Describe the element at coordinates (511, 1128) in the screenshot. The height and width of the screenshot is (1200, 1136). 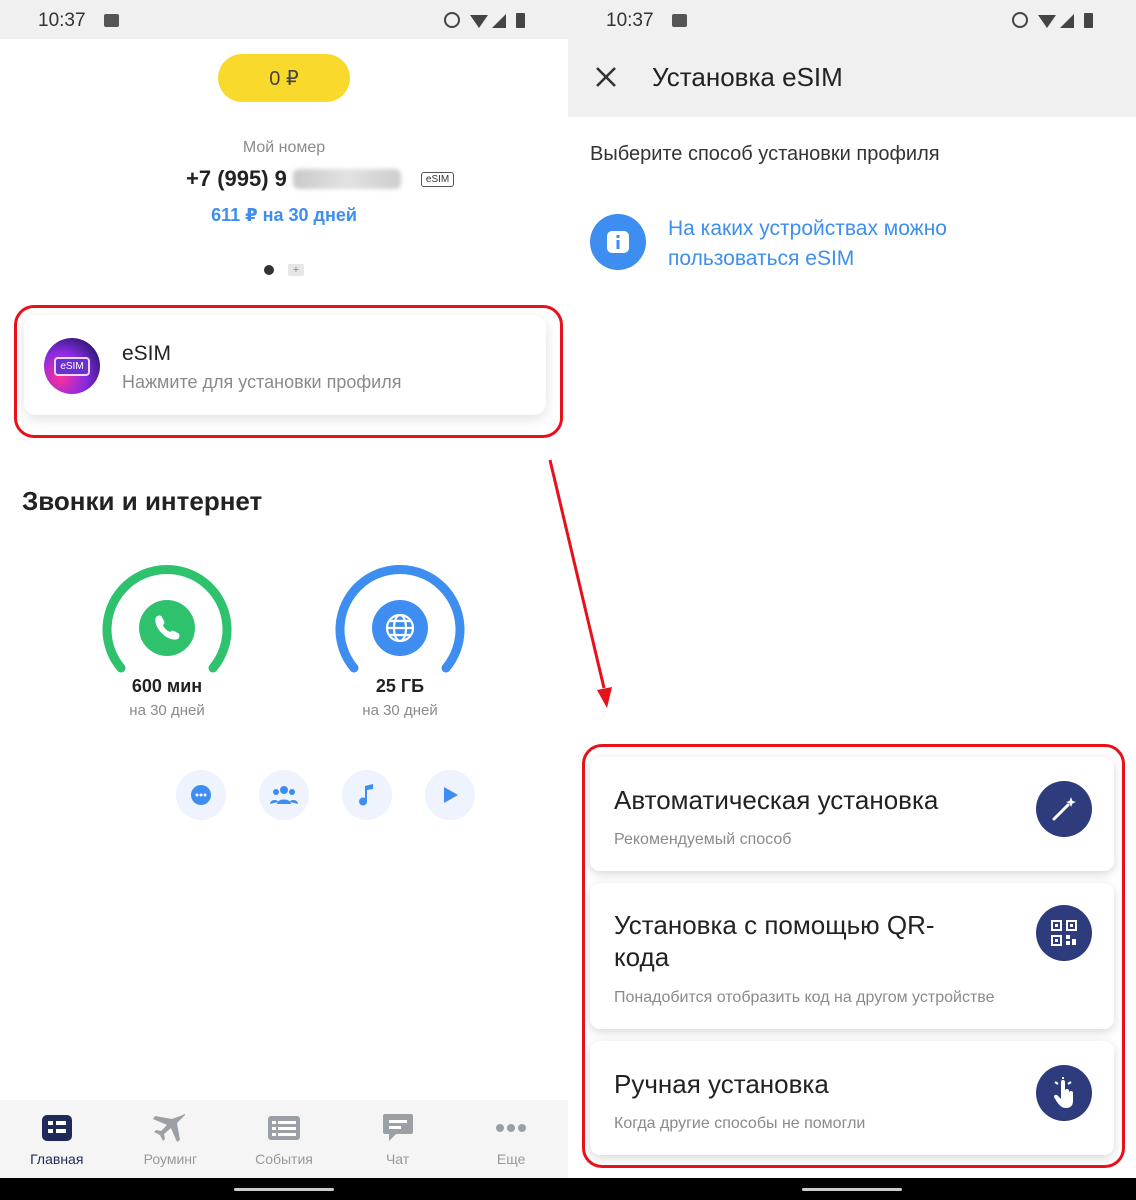
I see `more-dots-icon` at that location.